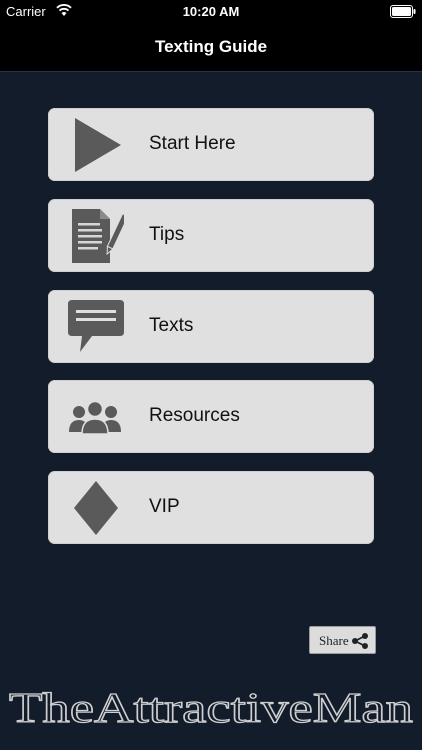  What do you see at coordinates (194, 415) in the screenshot?
I see `resources-label: Resources` at bounding box center [194, 415].